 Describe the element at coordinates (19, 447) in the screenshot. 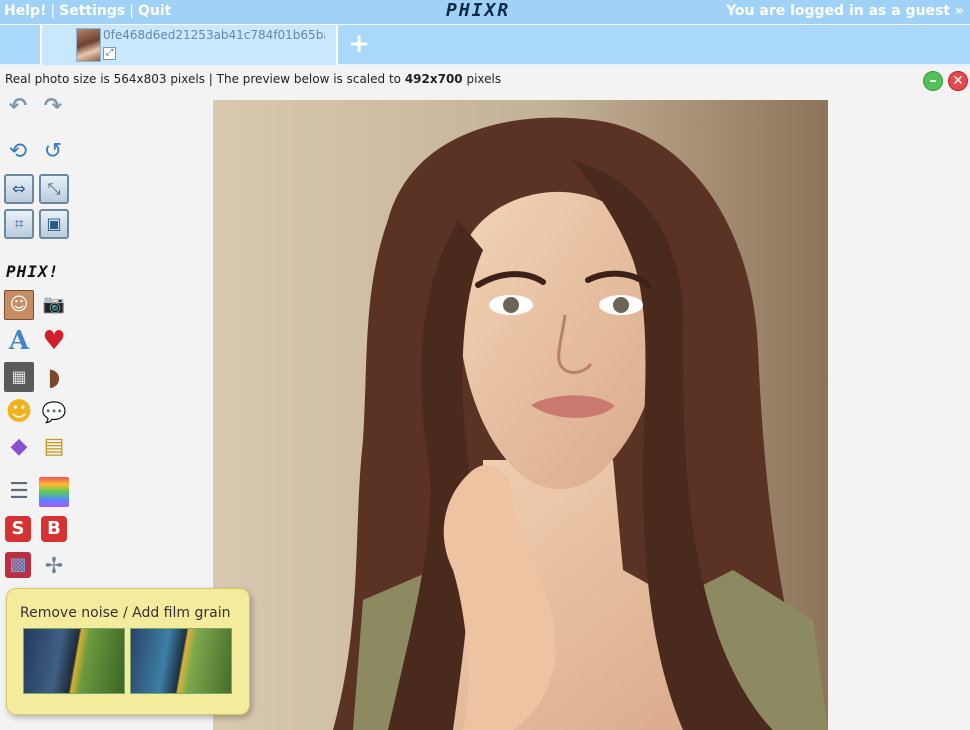

I see `shapes-icon: ◆` at that location.